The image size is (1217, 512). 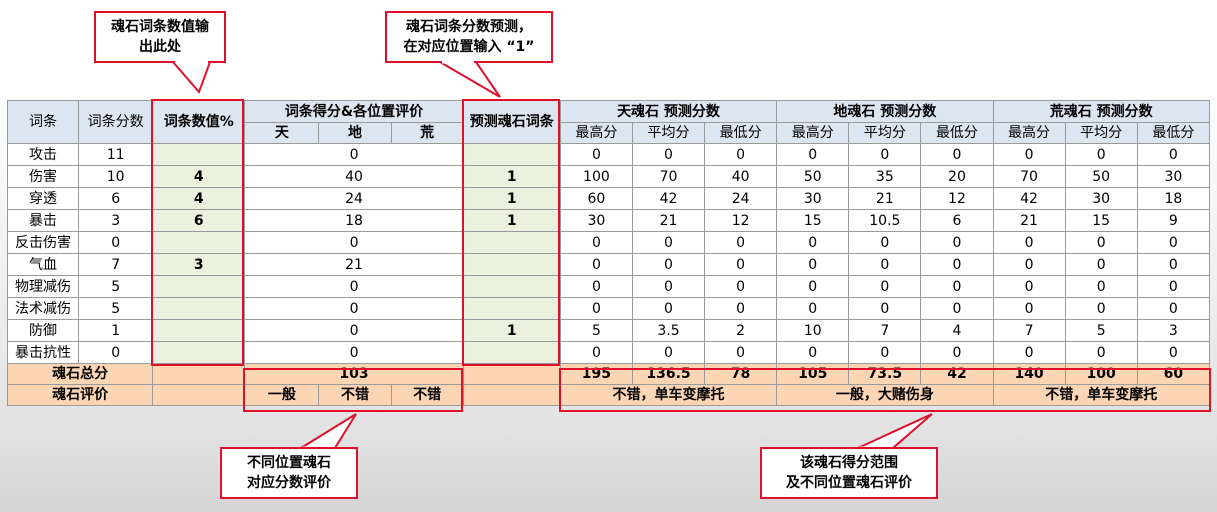 I want to click on callout-position-eval: 不同位置魂石 对应分数评价, so click(x=289, y=473).